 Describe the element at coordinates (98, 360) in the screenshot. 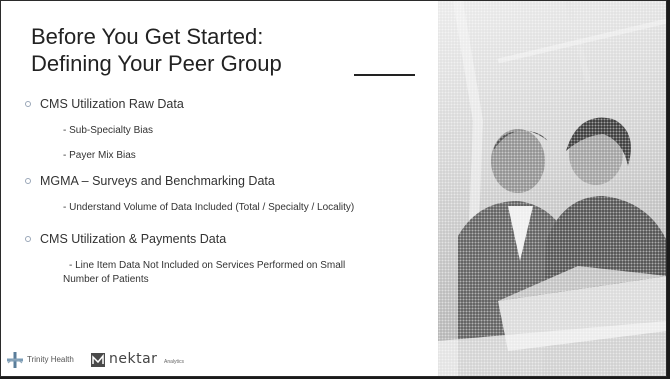

I see `nektar-logo-icon` at that location.